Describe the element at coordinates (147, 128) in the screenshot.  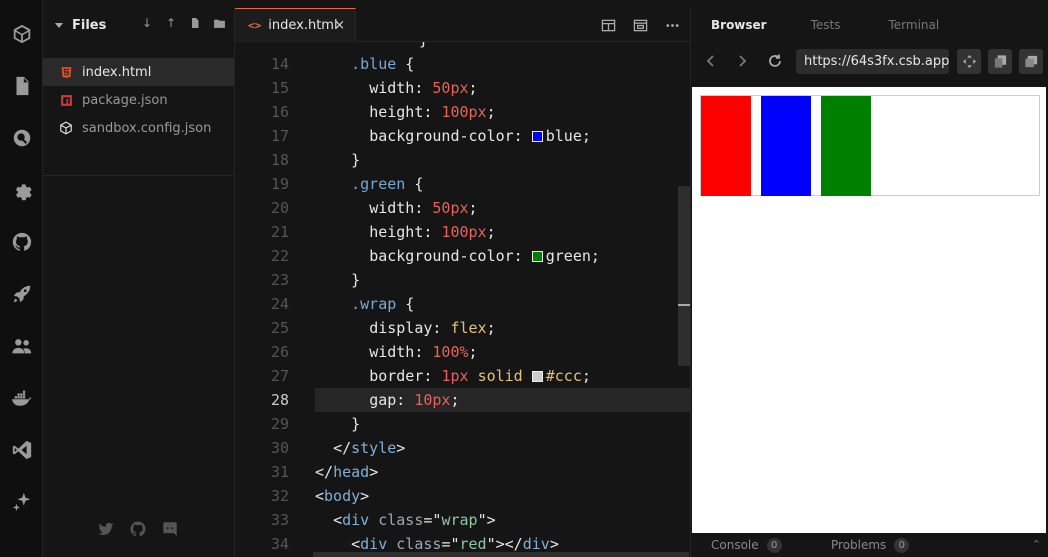
I see `file-name: sandbox.config.json` at that location.